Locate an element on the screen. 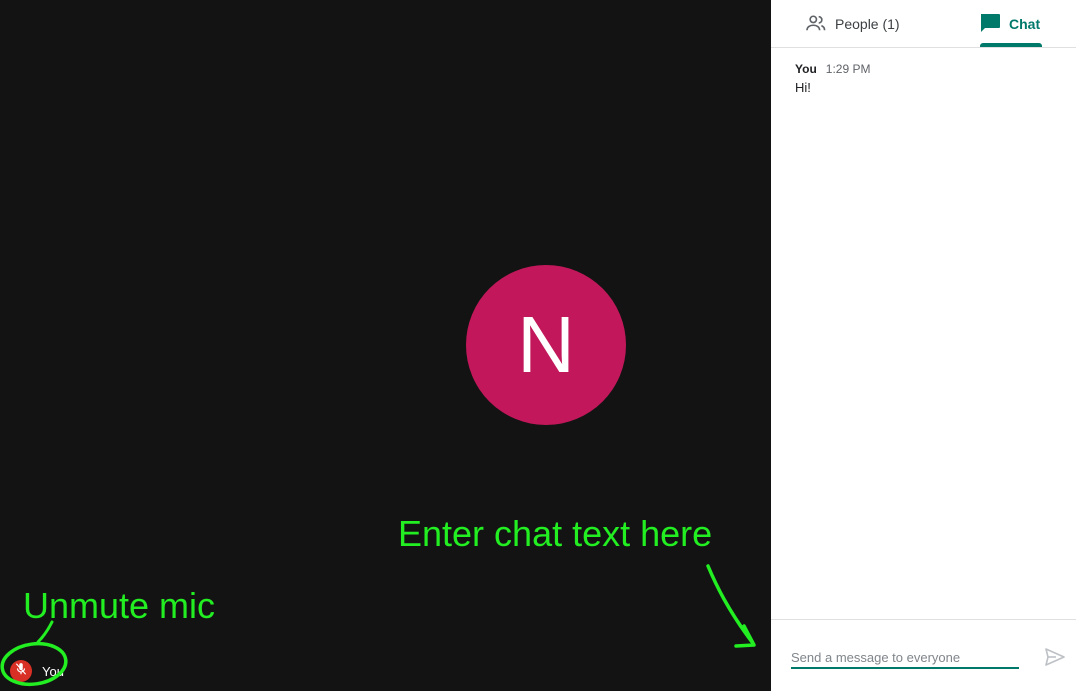  chat-composer is located at coordinates (923, 655).